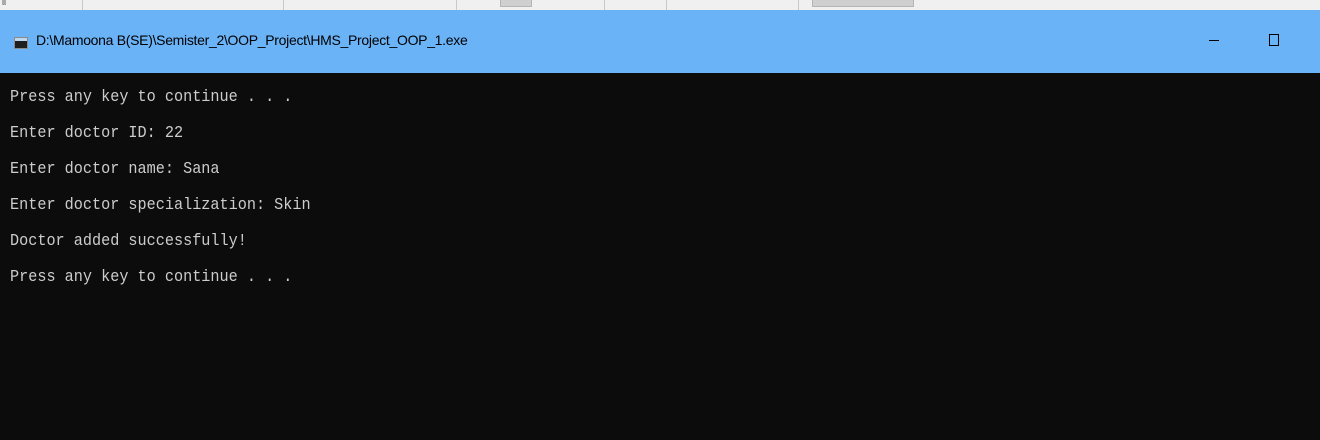 The image size is (1320, 440). What do you see at coordinates (160, 204) in the screenshot?
I see `console-line: Enter doctor specialization: Skin` at bounding box center [160, 204].